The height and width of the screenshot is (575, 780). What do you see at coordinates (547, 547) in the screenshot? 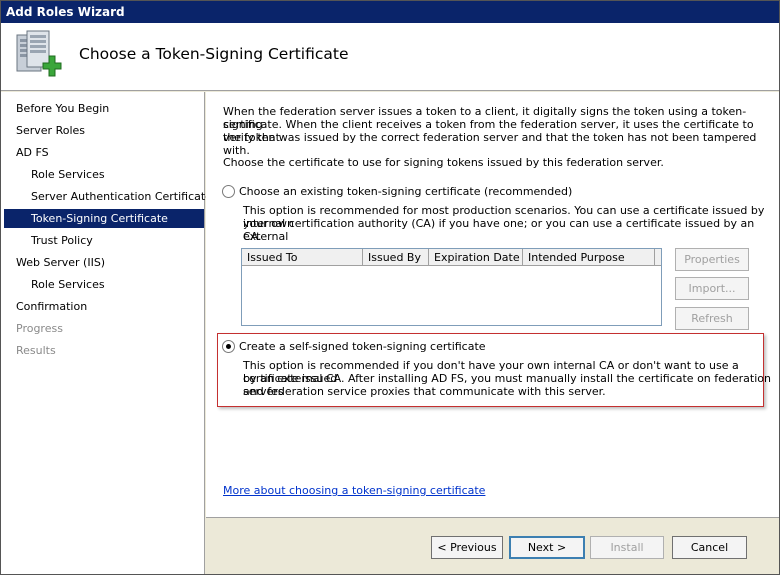
I see `next-button: Next >` at bounding box center [547, 547].